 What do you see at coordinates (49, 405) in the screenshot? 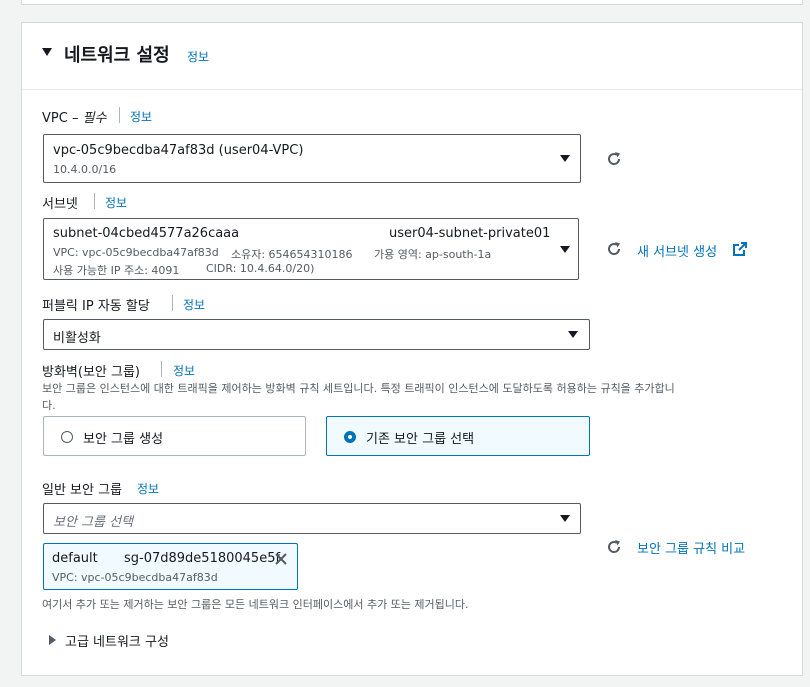
I see `firewall-description-line2: 다.` at bounding box center [49, 405].